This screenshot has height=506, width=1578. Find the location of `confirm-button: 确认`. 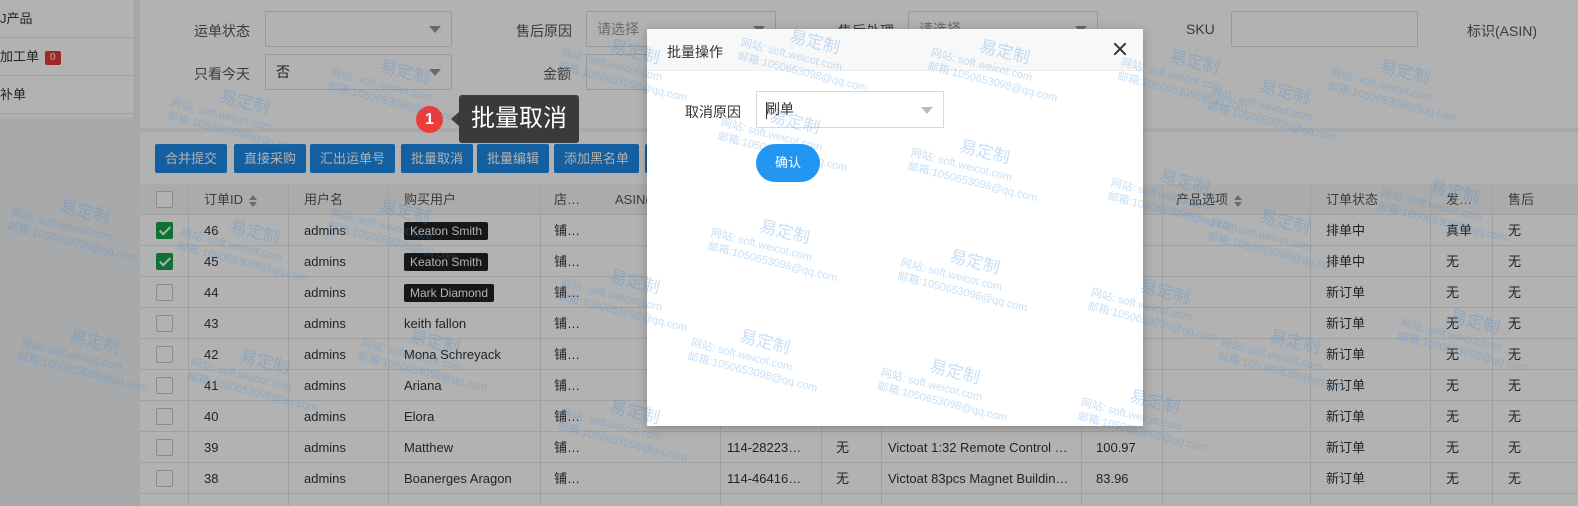

confirm-button: 确认 is located at coordinates (788, 163).